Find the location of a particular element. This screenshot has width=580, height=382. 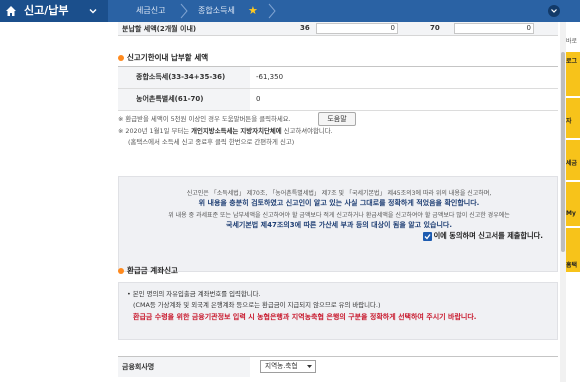

checkbox-checked-icon is located at coordinates (427, 236).